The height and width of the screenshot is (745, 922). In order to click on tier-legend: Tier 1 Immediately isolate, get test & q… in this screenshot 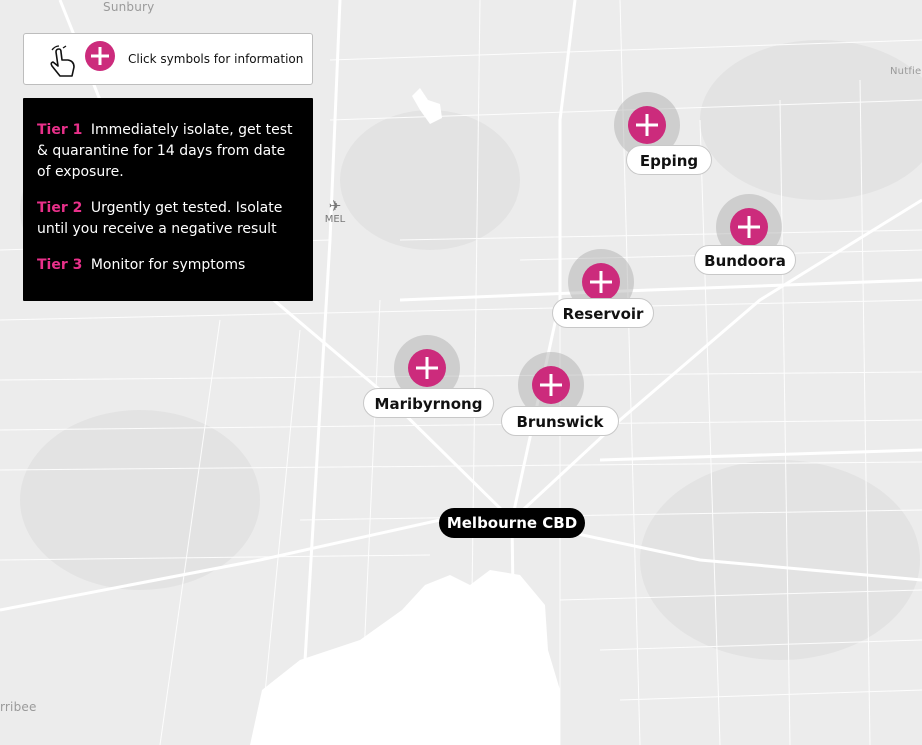, I will do `click(168, 199)`.